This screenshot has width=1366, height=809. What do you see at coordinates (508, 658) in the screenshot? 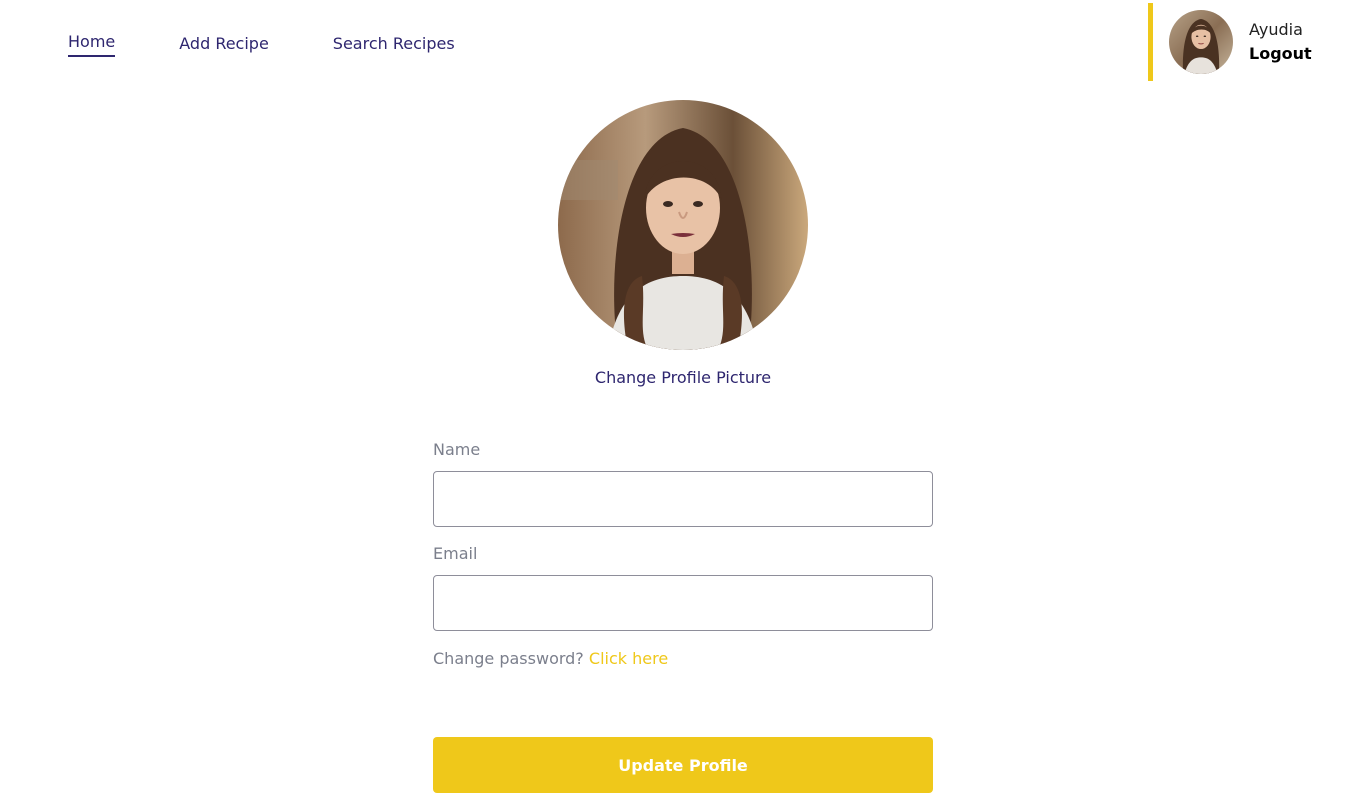
I see `change-password-text: Change password?` at bounding box center [508, 658].